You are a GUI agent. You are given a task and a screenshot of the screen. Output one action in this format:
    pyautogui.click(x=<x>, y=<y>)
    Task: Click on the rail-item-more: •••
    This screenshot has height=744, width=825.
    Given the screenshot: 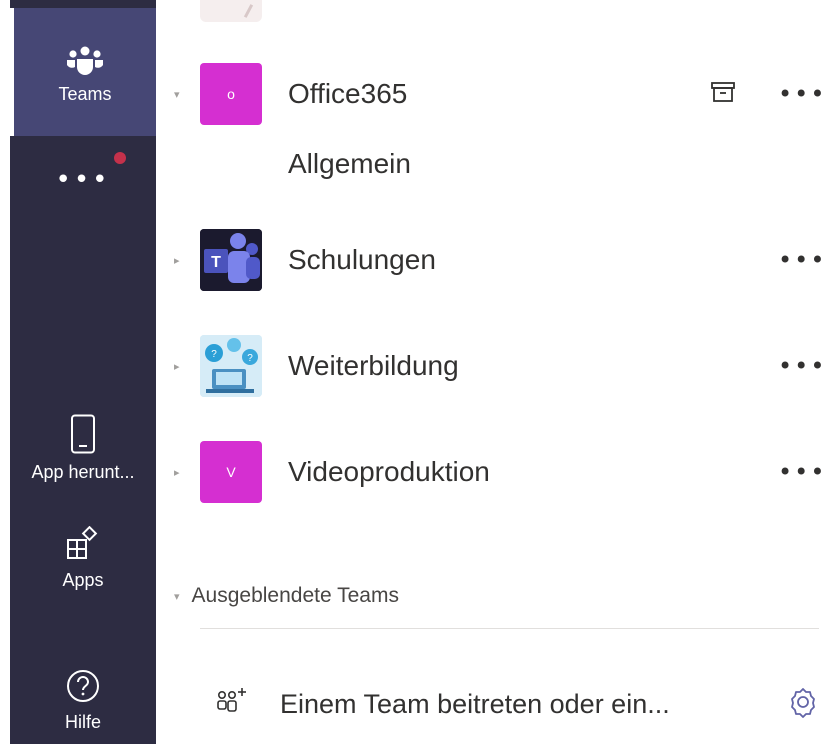 What is the action you would take?
    pyautogui.click(x=83, y=193)
    